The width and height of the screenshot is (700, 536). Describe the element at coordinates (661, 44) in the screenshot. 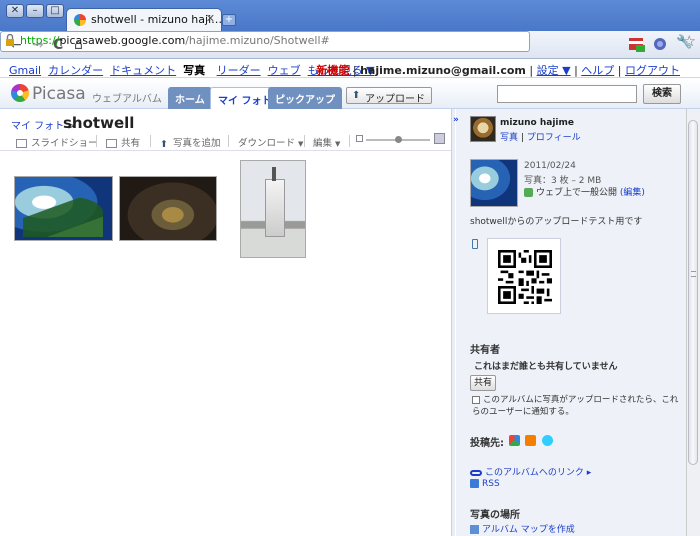

I see `page-menu-icon` at that location.